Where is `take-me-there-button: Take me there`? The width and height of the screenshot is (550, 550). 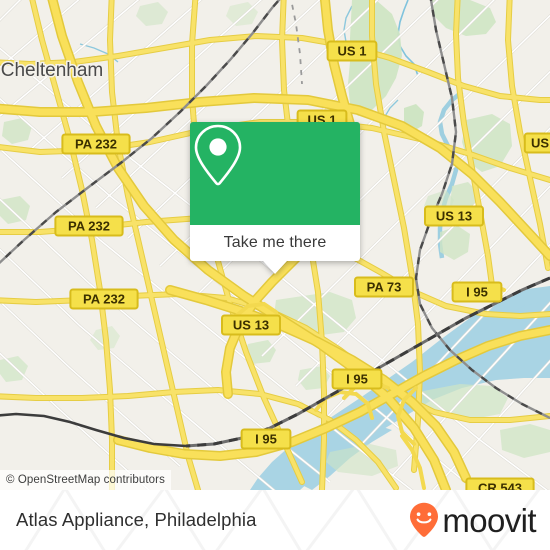
take-me-there-button: Take me there is located at coordinates (275, 243).